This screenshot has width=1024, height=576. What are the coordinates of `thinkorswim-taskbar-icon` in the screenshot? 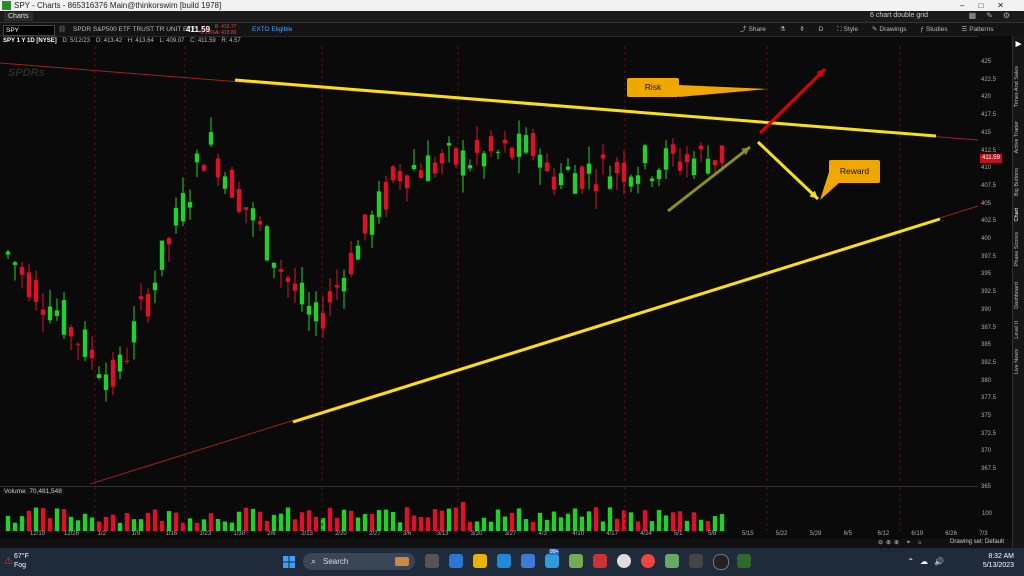 It's located at (744, 561).